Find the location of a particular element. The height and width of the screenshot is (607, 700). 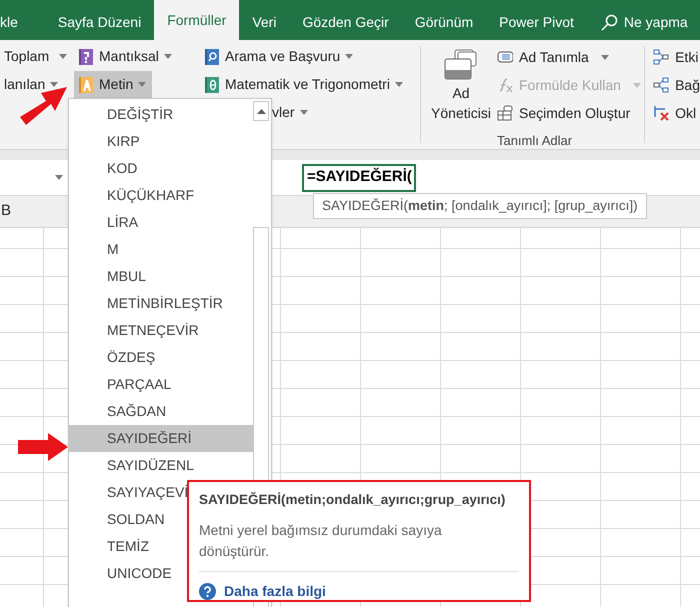

ribbon-tab: Formüller is located at coordinates (197, 20).